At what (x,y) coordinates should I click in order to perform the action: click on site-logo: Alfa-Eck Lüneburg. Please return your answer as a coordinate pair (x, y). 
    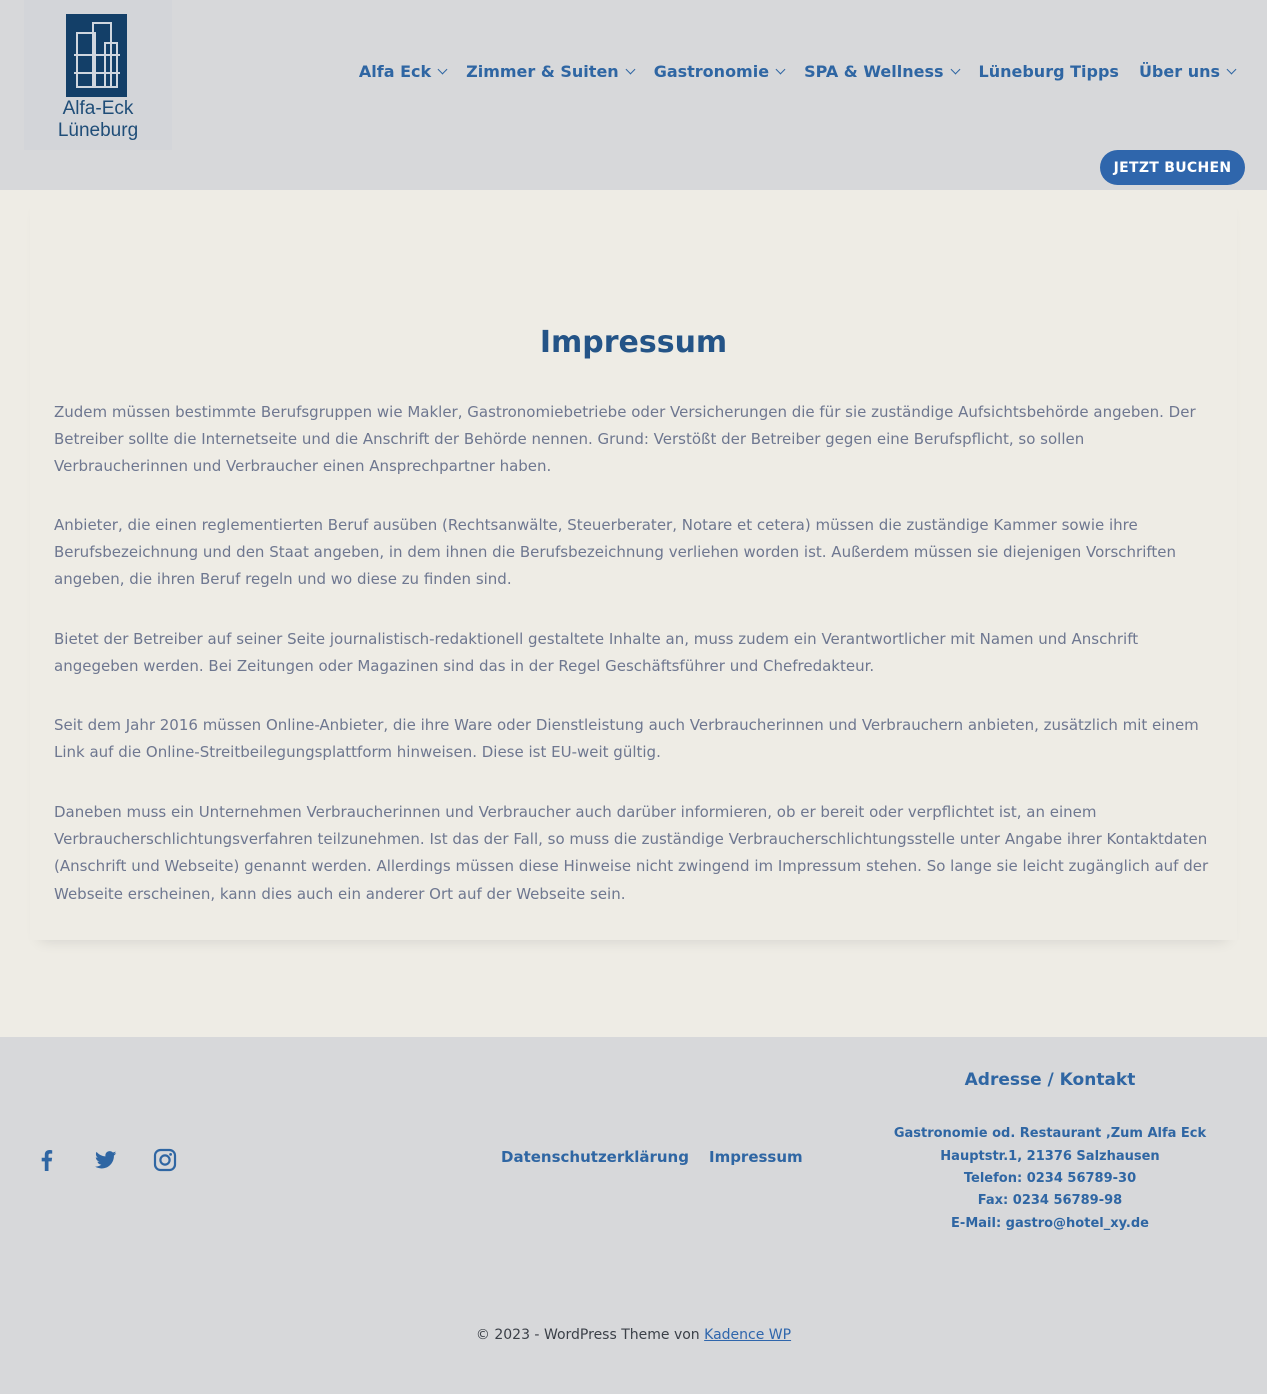
    Looking at the image, I should click on (98, 75).